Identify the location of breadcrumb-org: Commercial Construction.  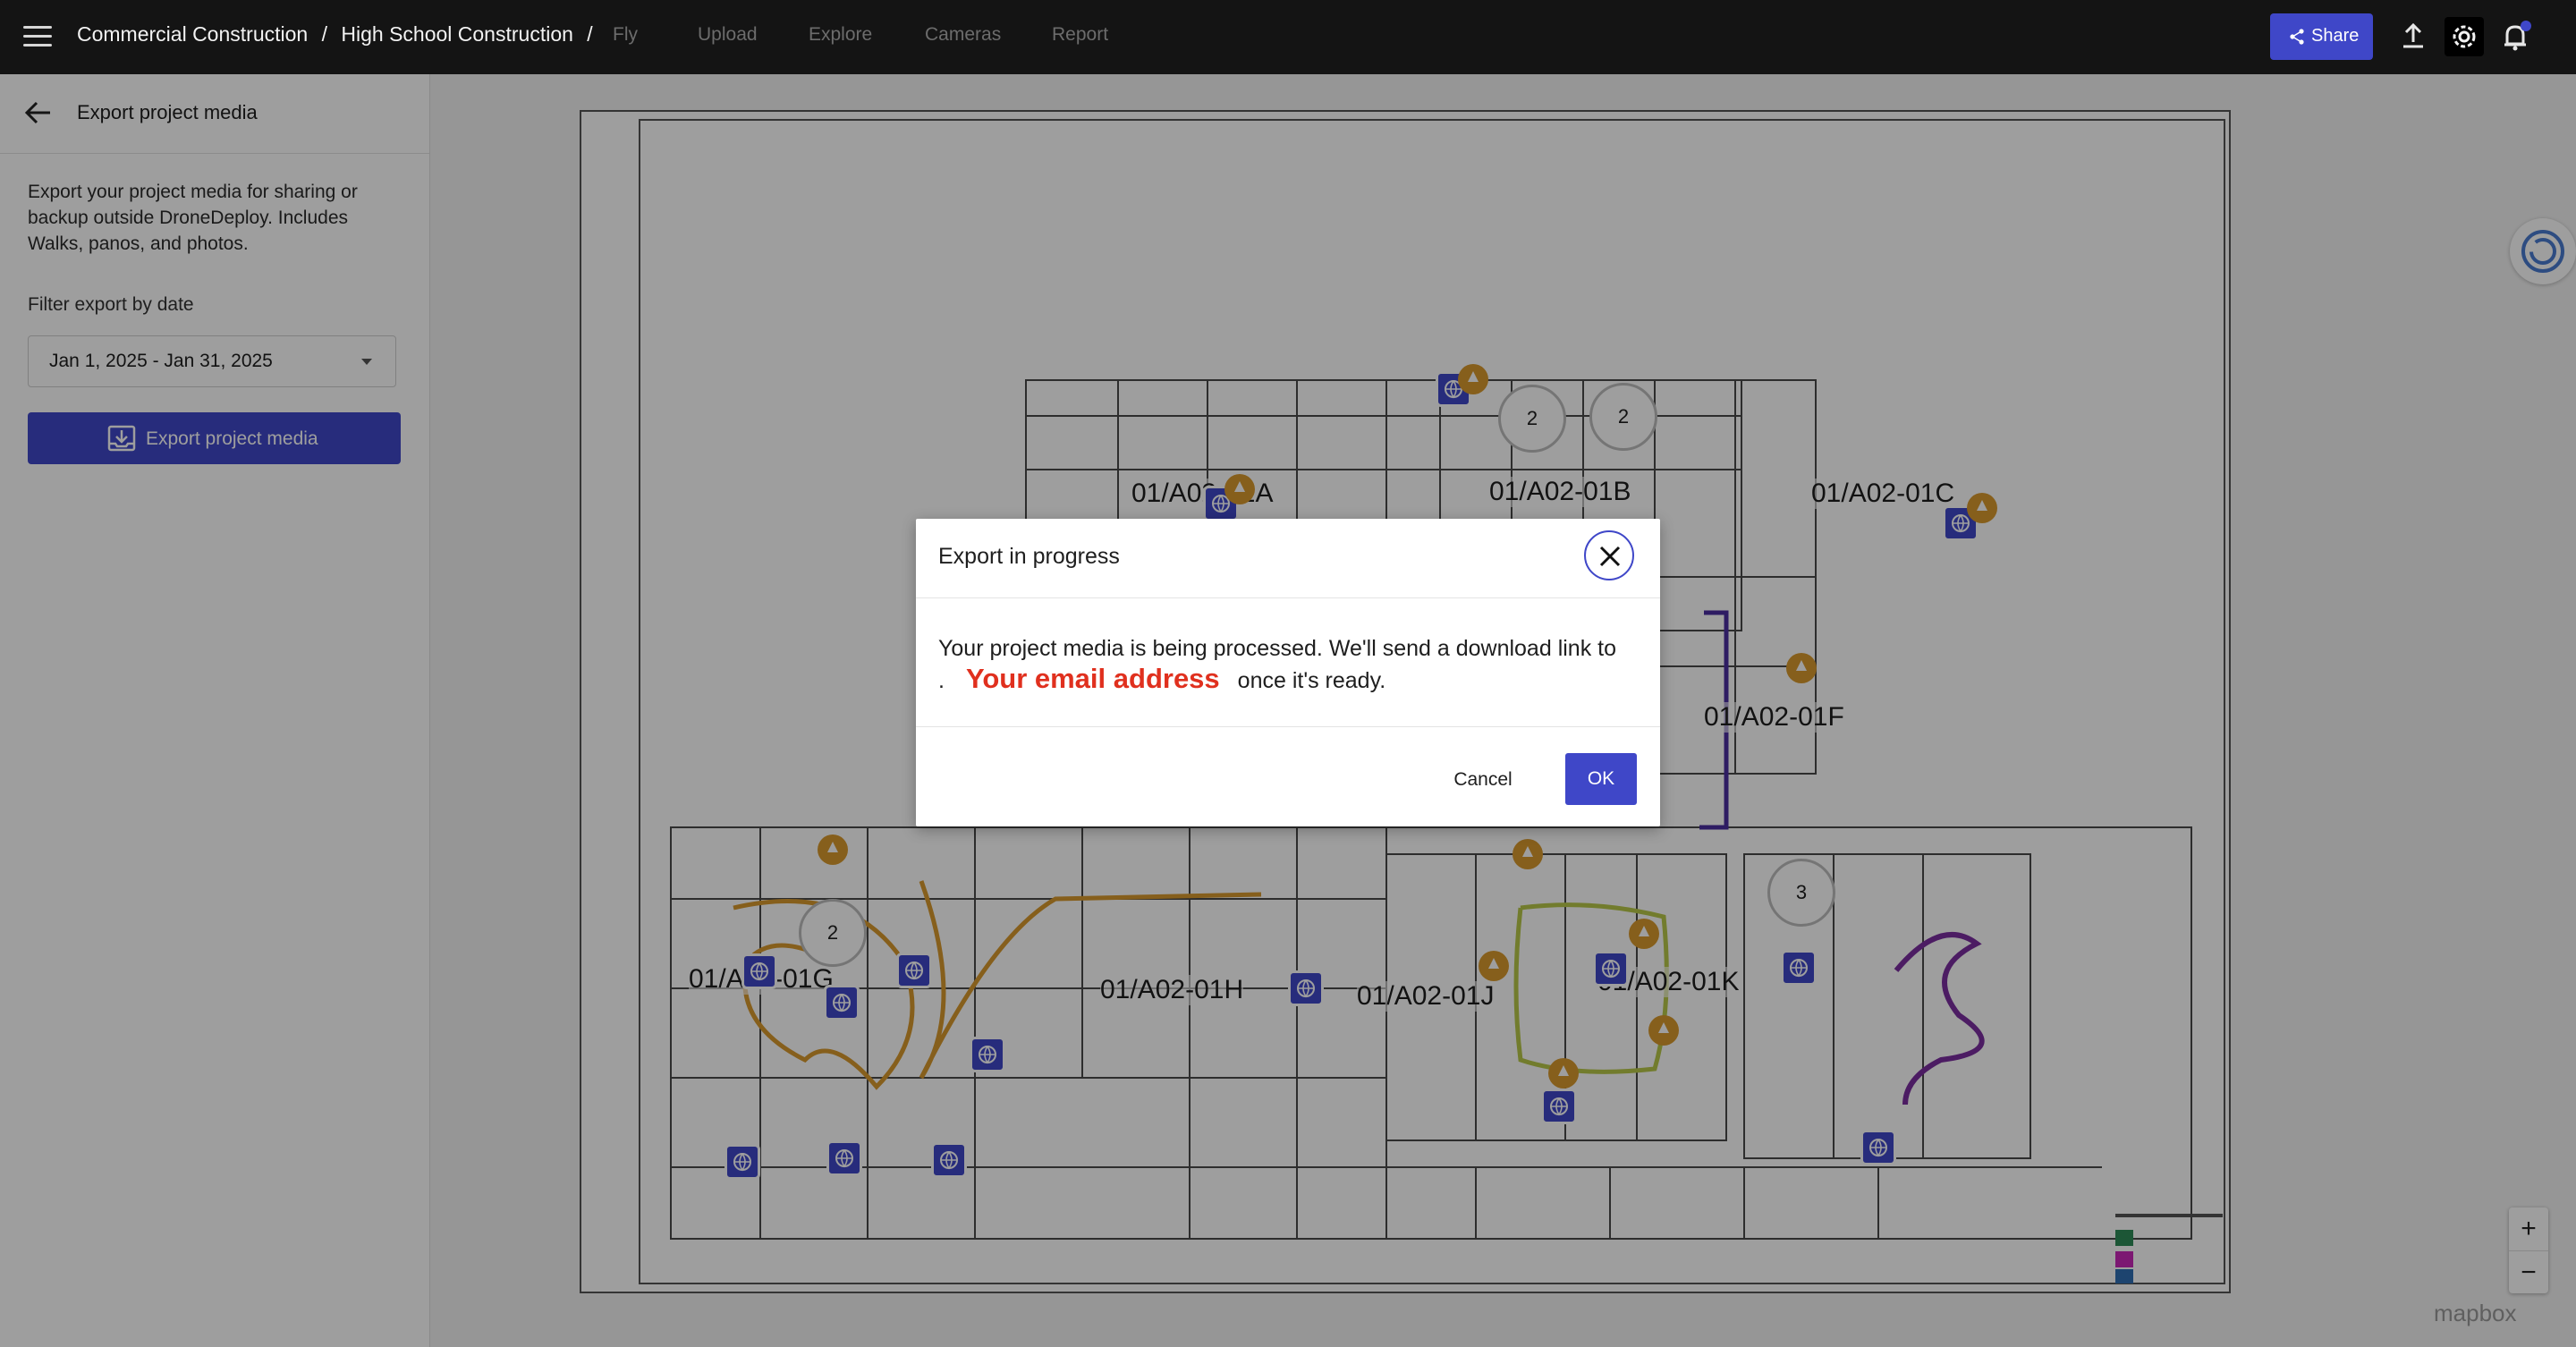
(192, 34).